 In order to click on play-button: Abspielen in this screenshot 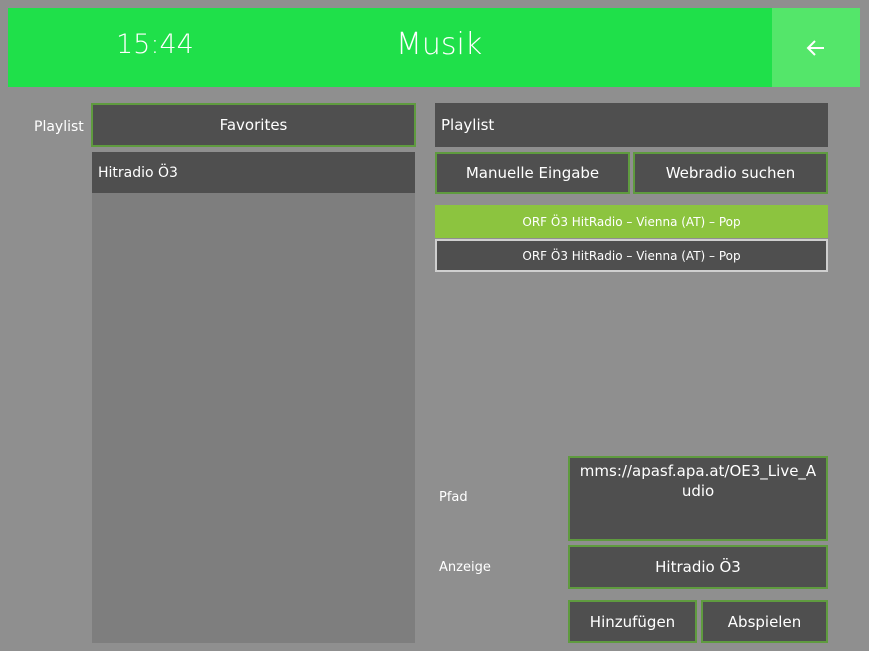, I will do `click(764, 621)`.